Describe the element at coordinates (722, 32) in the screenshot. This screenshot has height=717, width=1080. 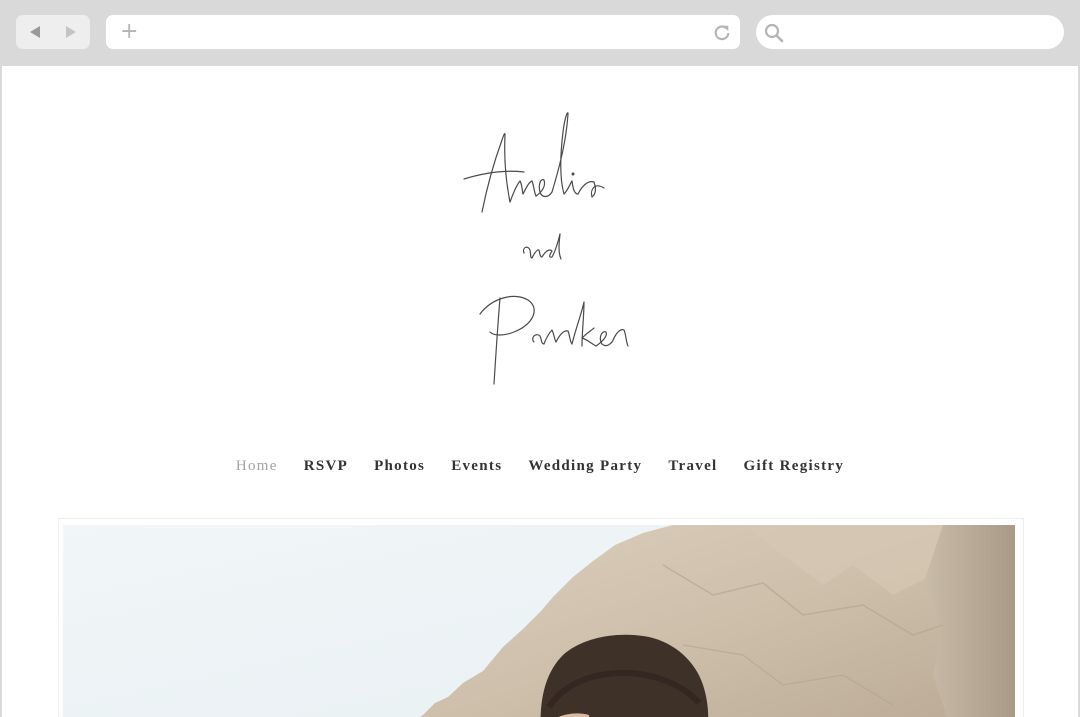
I see `reload-icon` at that location.